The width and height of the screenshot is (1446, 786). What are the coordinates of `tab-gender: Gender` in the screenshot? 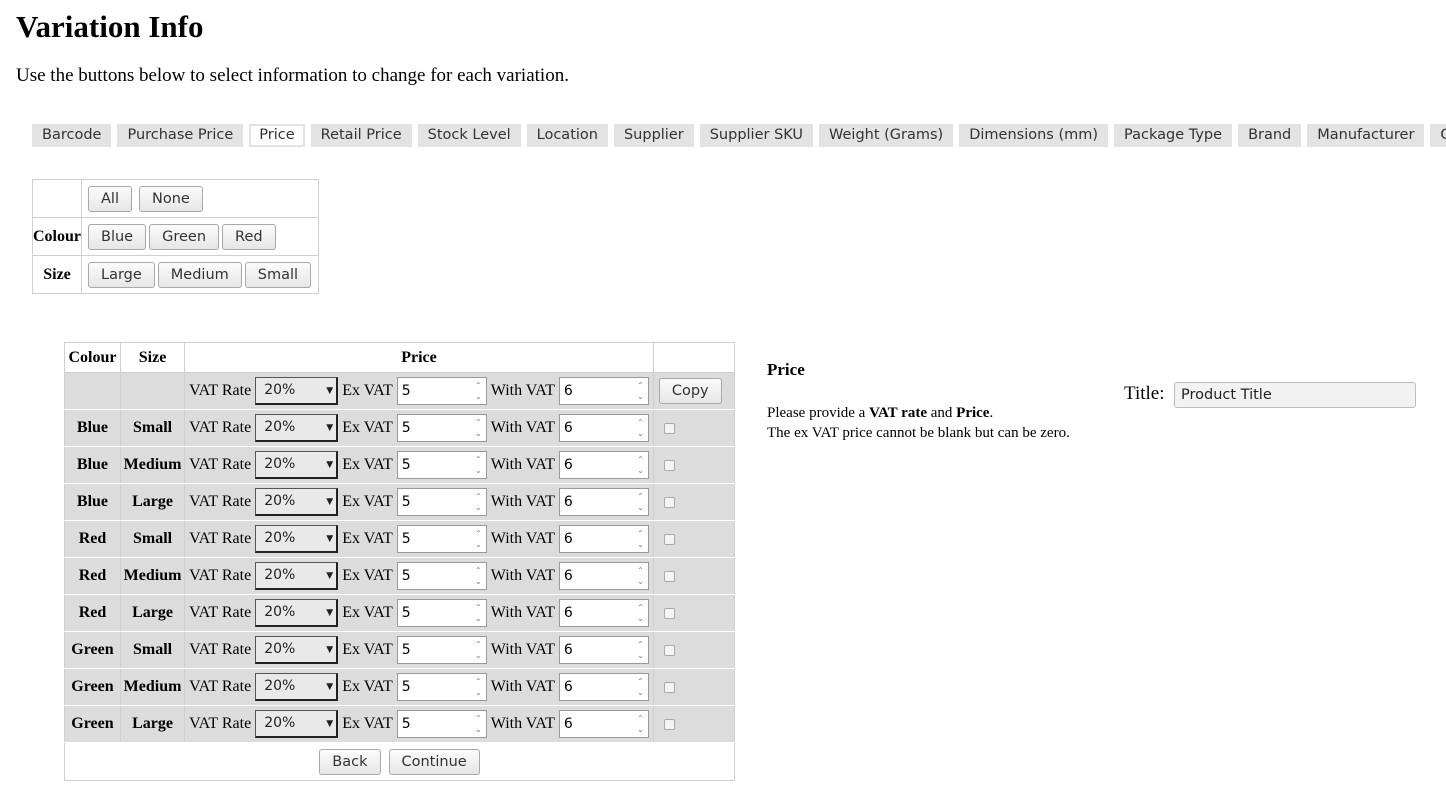 It's located at (1438, 135).